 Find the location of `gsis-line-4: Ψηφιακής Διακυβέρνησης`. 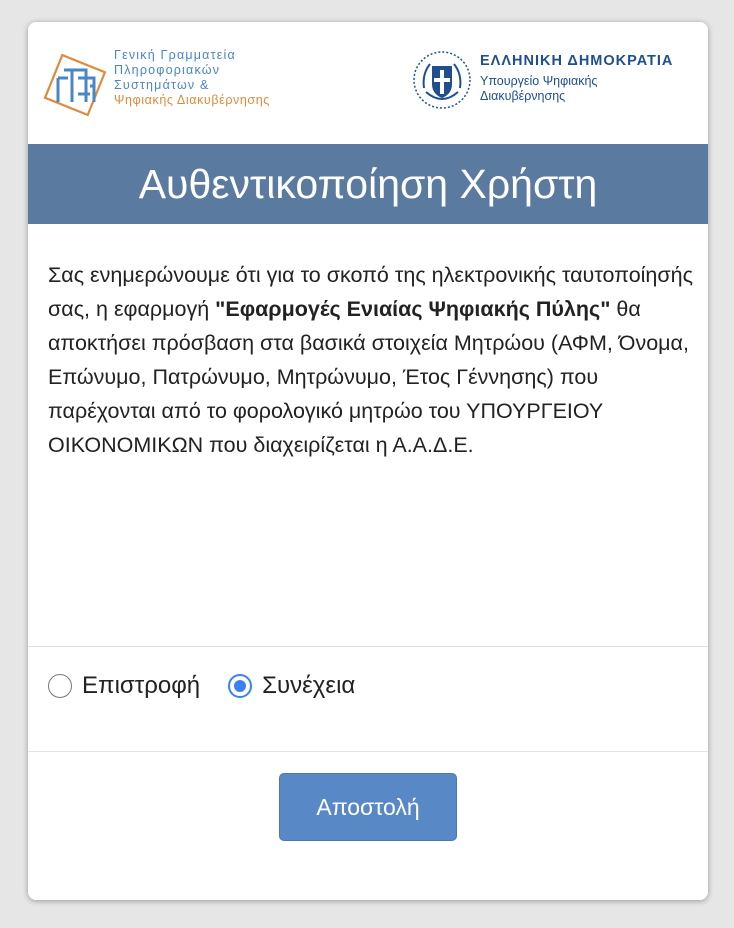

gsis-line-4: Ψηφιακής Διακυβέρνησης is located at coordinates (192, 100).